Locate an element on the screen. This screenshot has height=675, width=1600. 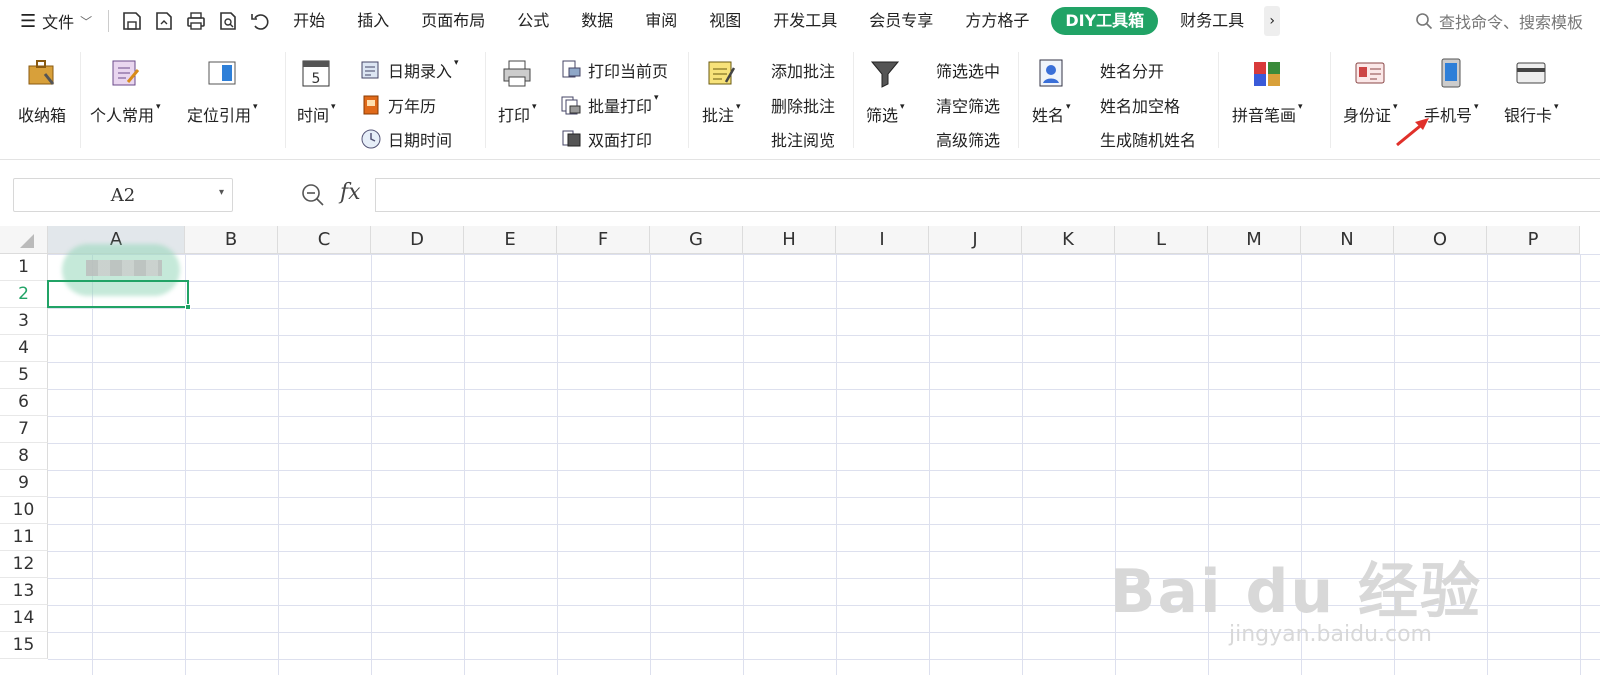
search-icon is located at coordinates (1424, 21).